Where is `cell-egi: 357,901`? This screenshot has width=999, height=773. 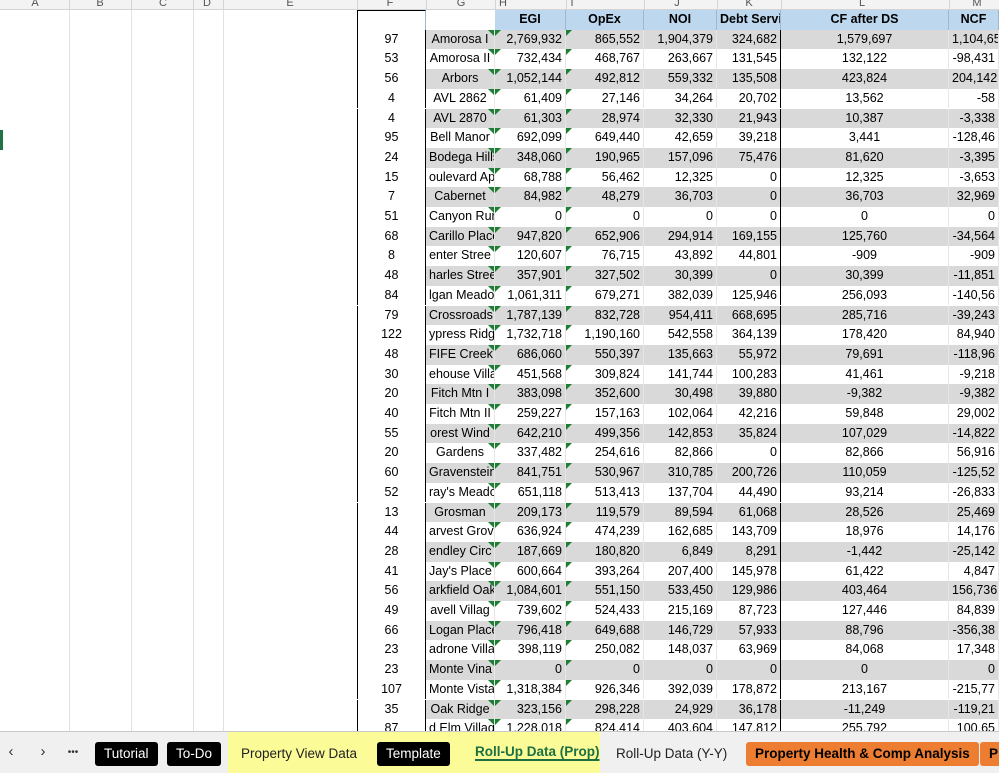
cell-egi: 357,901 is located at coordinates (530, 276).